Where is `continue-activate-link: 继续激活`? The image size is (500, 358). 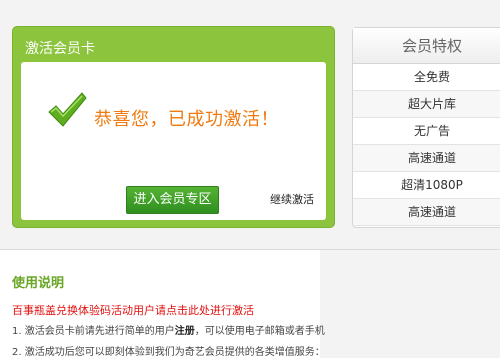 continue-activate-link: 继续激活 is located at coordinates (292, 199).